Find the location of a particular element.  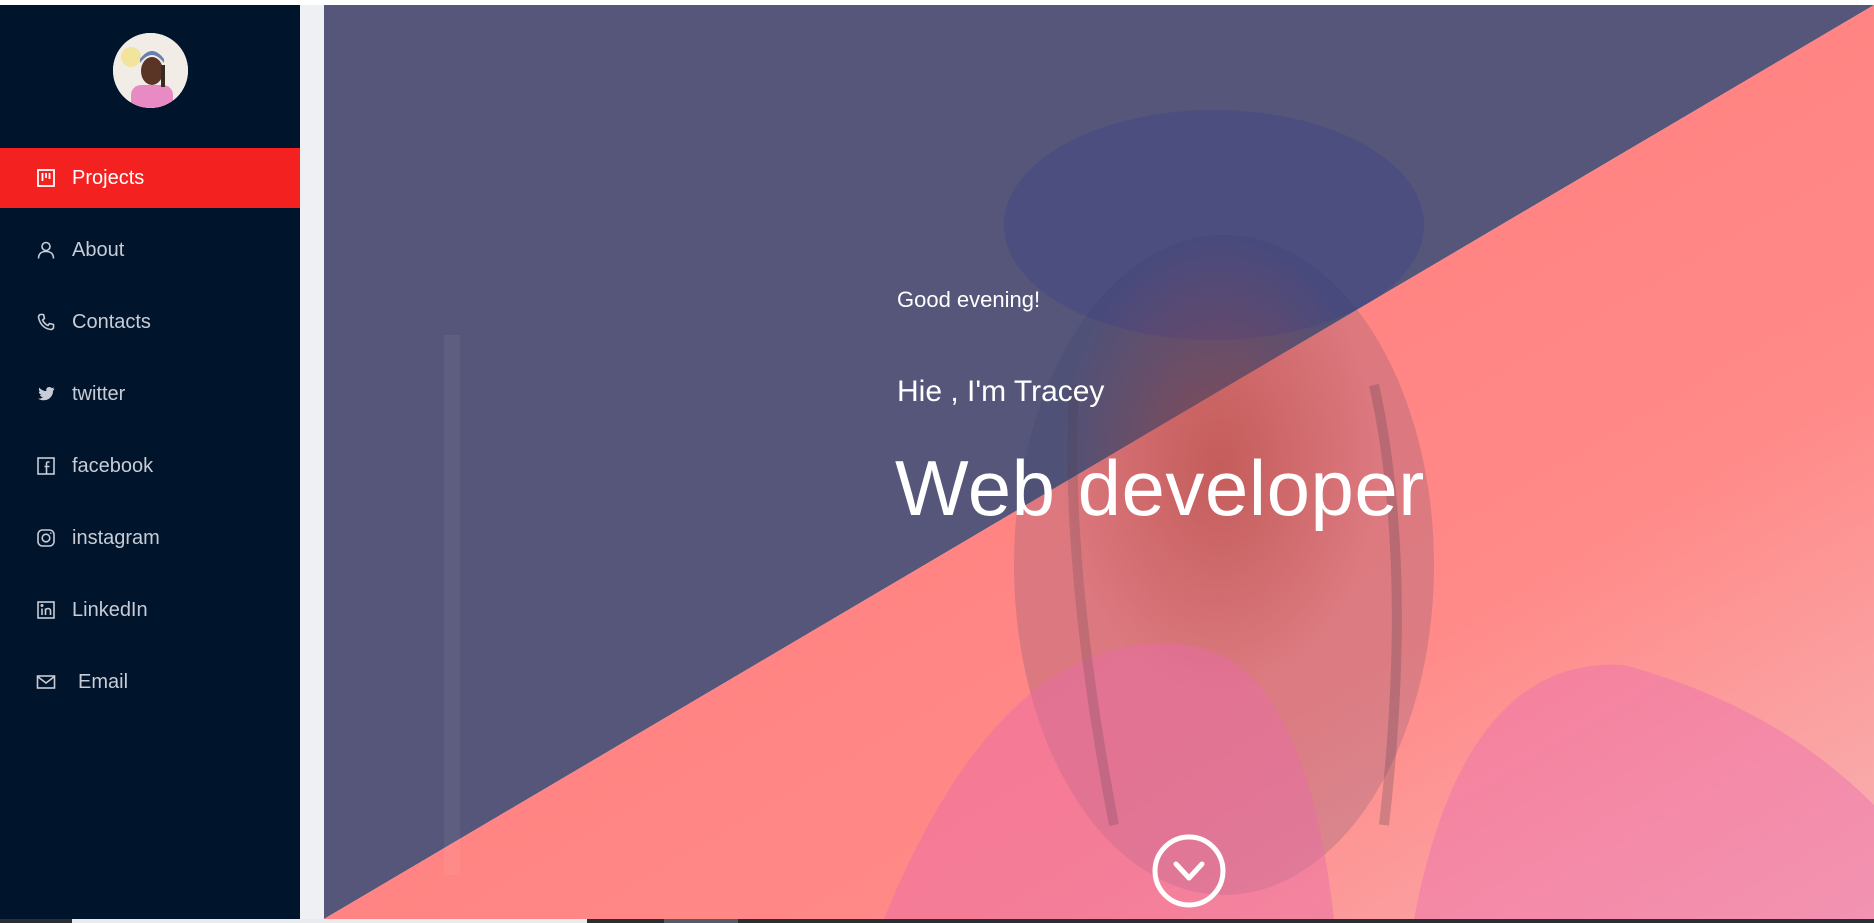

hero-intro: Hie , I'm Tracey is located at coordinates (1001, 391).